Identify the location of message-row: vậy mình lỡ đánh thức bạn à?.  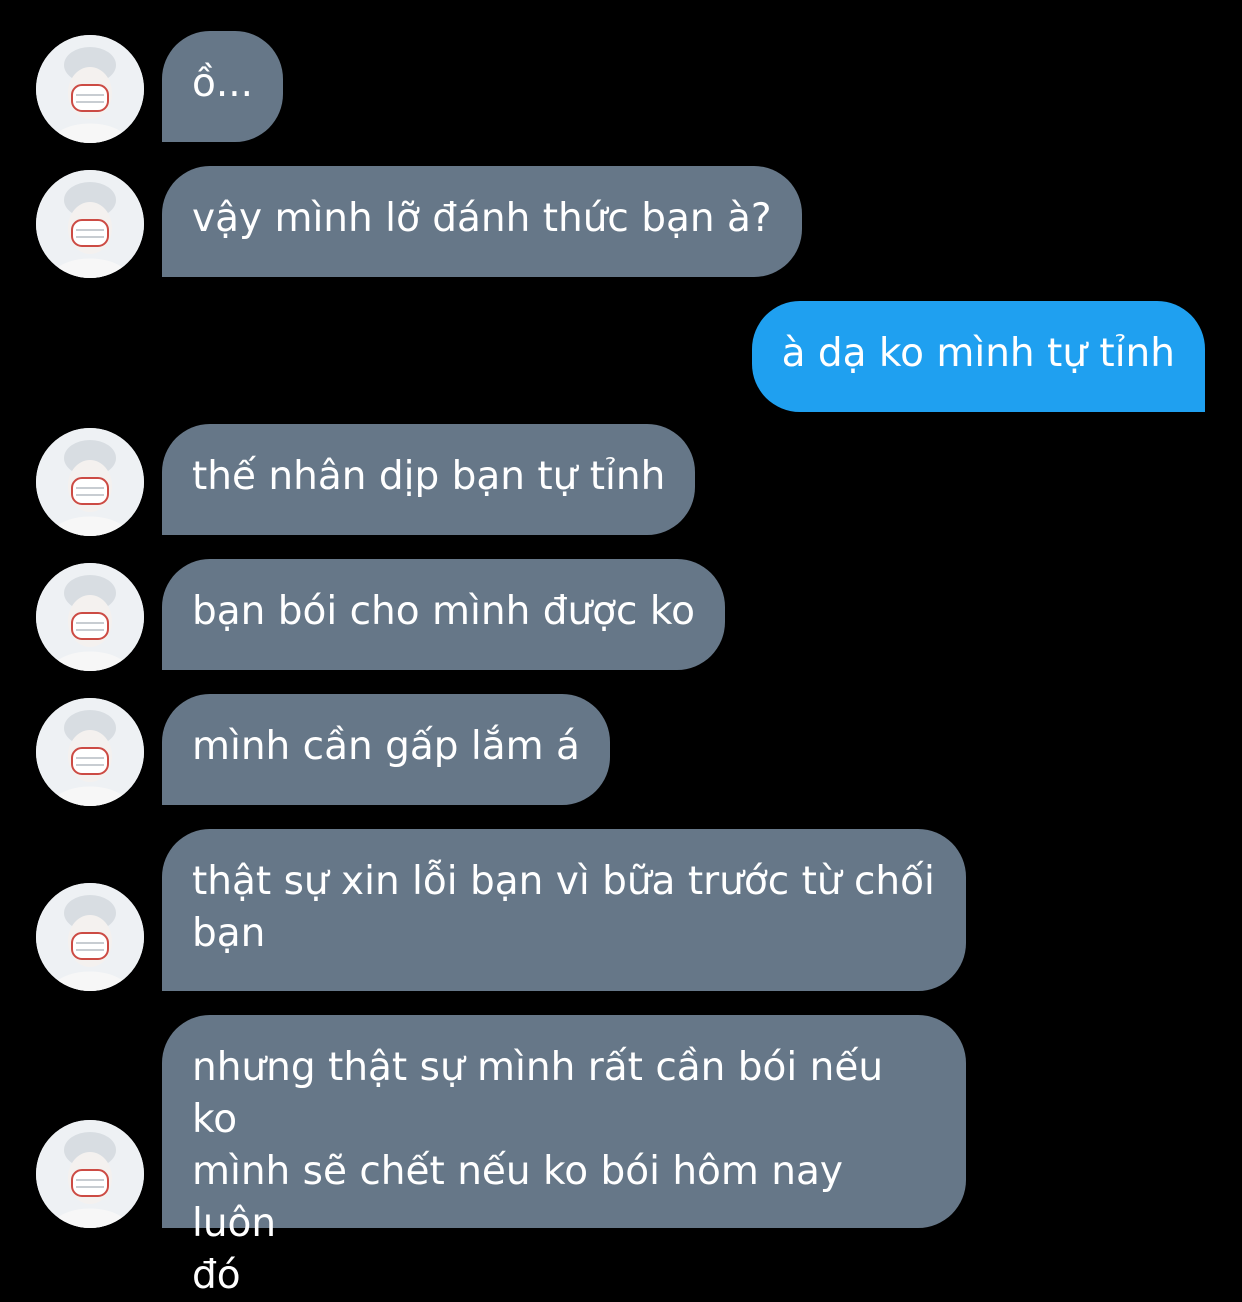
(621, 222).